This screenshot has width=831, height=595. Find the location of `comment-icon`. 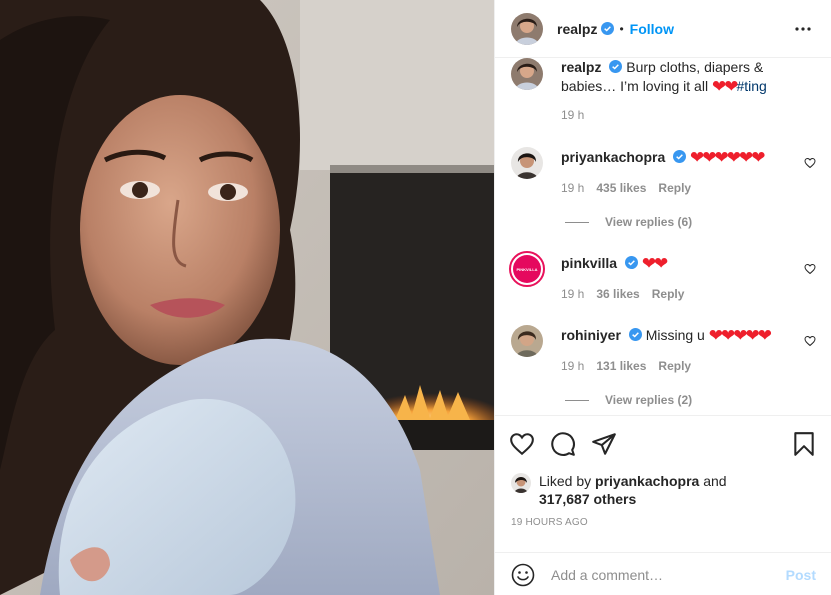

comment-icon is located at coordinates (563, 444).